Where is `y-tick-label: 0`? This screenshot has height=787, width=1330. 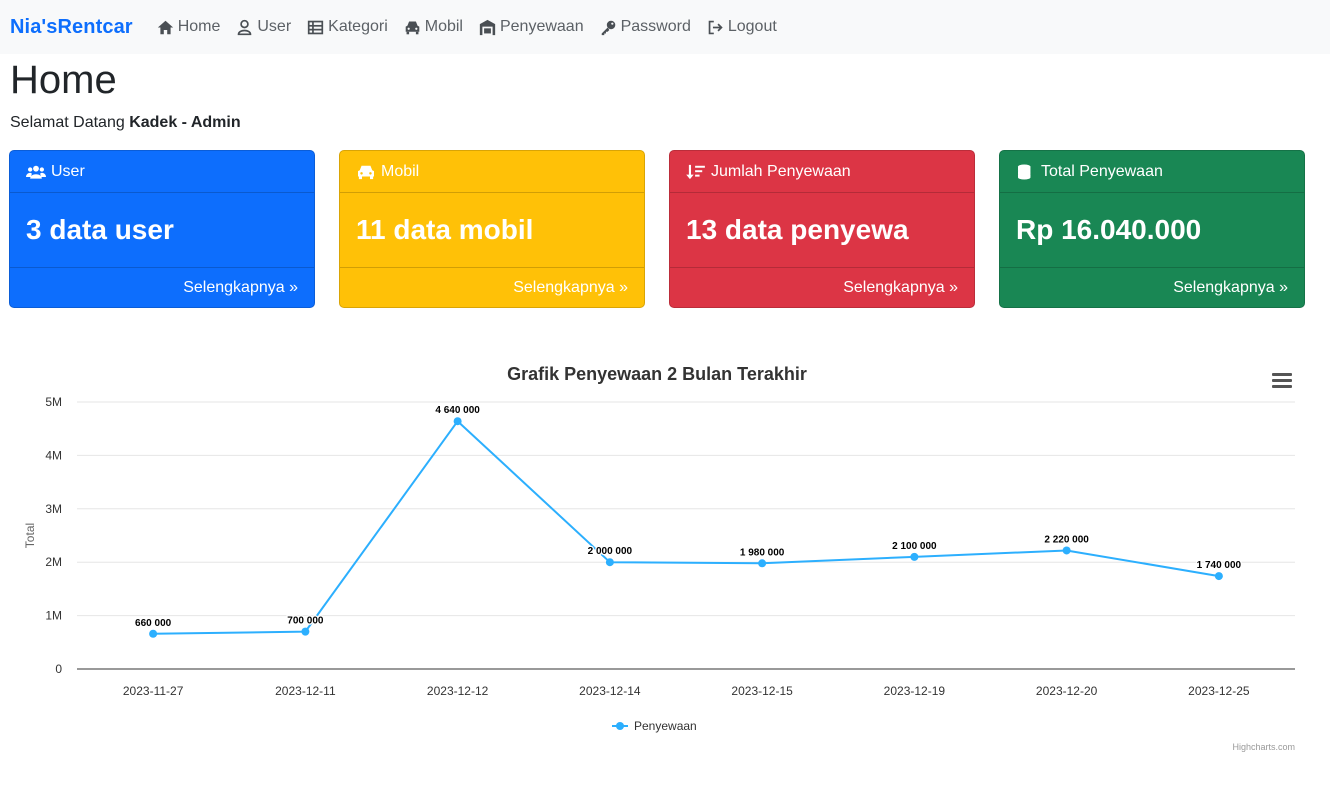
y-tick-label: 0 is located at coordinates (58, 669).